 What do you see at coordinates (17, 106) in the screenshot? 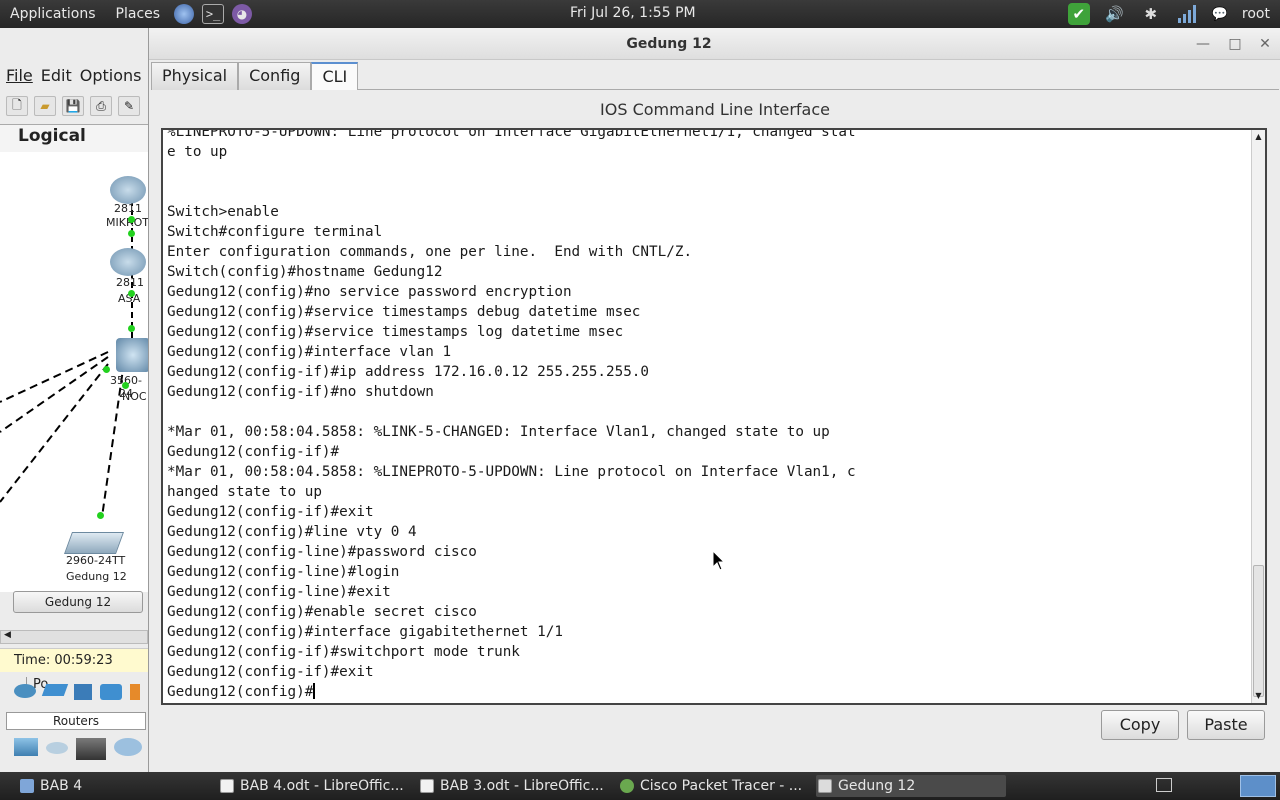
I see `new-file-icon: 🗋` at bounding box center [17, 106].